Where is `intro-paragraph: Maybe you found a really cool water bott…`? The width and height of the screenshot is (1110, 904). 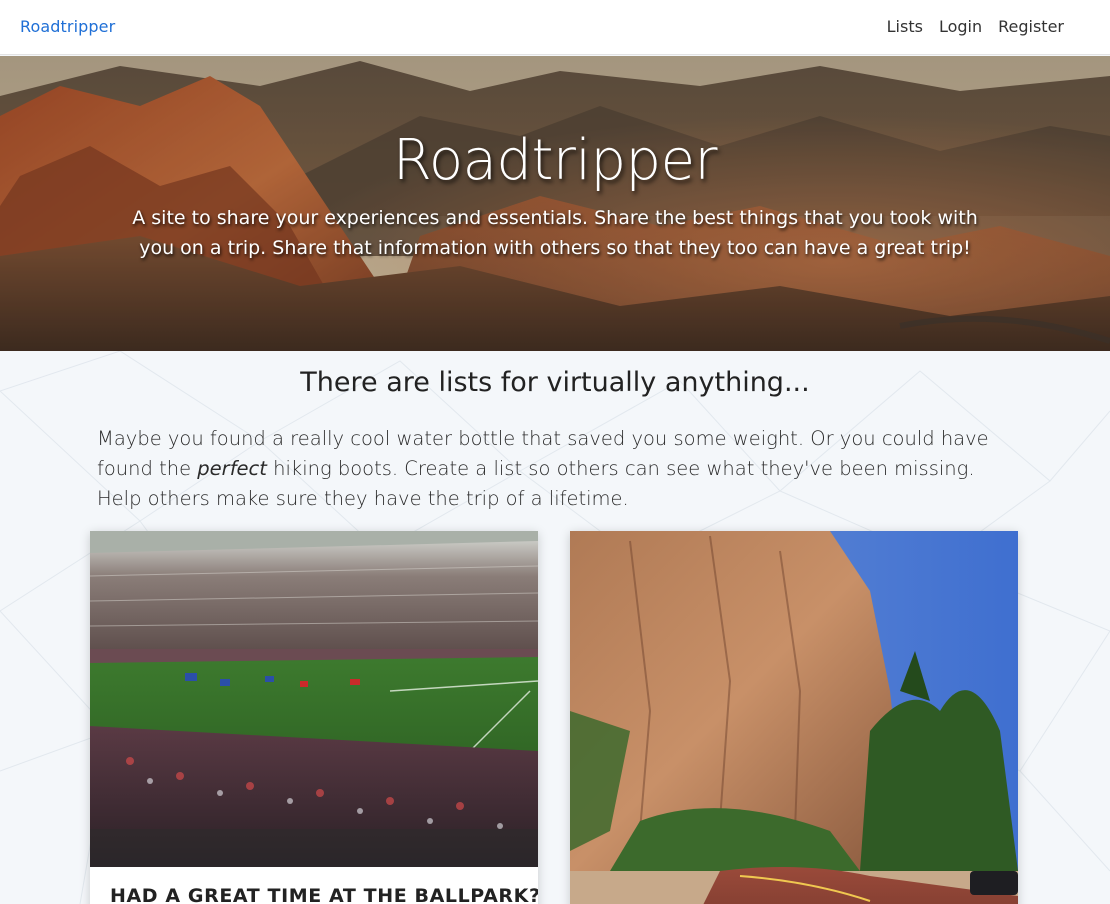 intro-paragraph: Maybe you found a really cool water bott… is located at coordinates (557, 469).